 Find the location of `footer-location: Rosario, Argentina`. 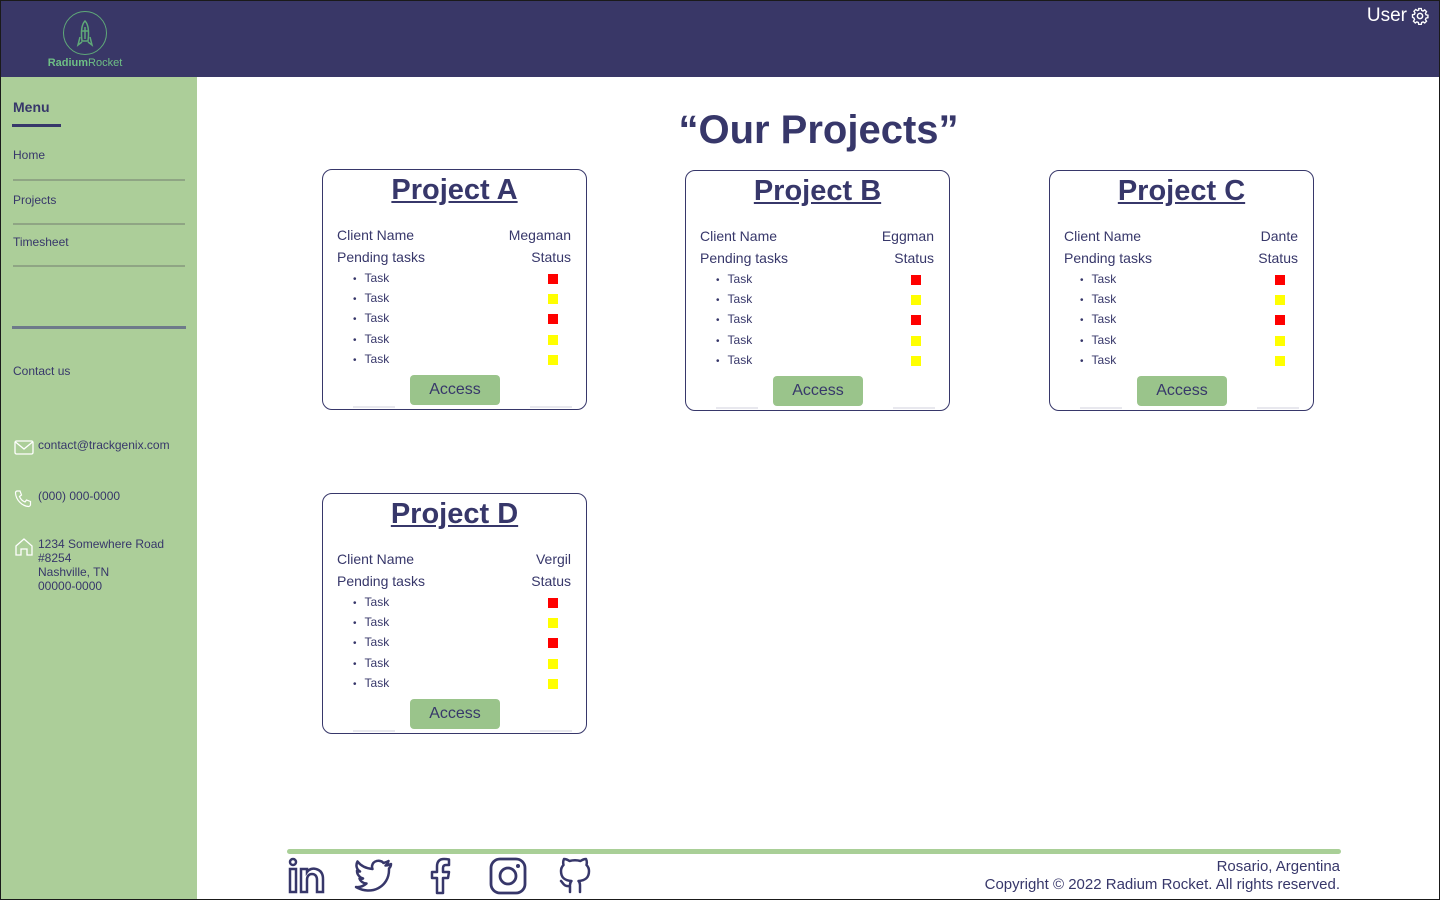

footer-location: Rosario, Argentina is located at coordinates (1278, 866).